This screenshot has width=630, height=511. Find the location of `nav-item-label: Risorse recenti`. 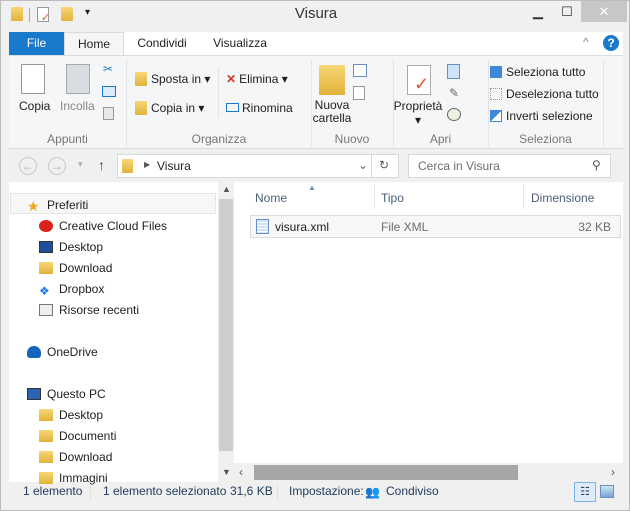

nav-item-label: Risorse recenti is located at coordinates (99, 310).